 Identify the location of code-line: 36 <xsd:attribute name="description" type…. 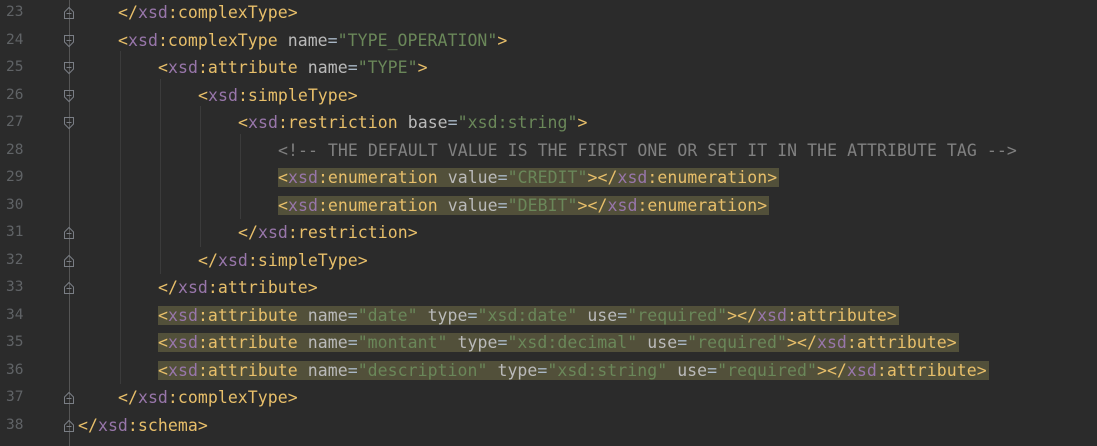
(548, 371).